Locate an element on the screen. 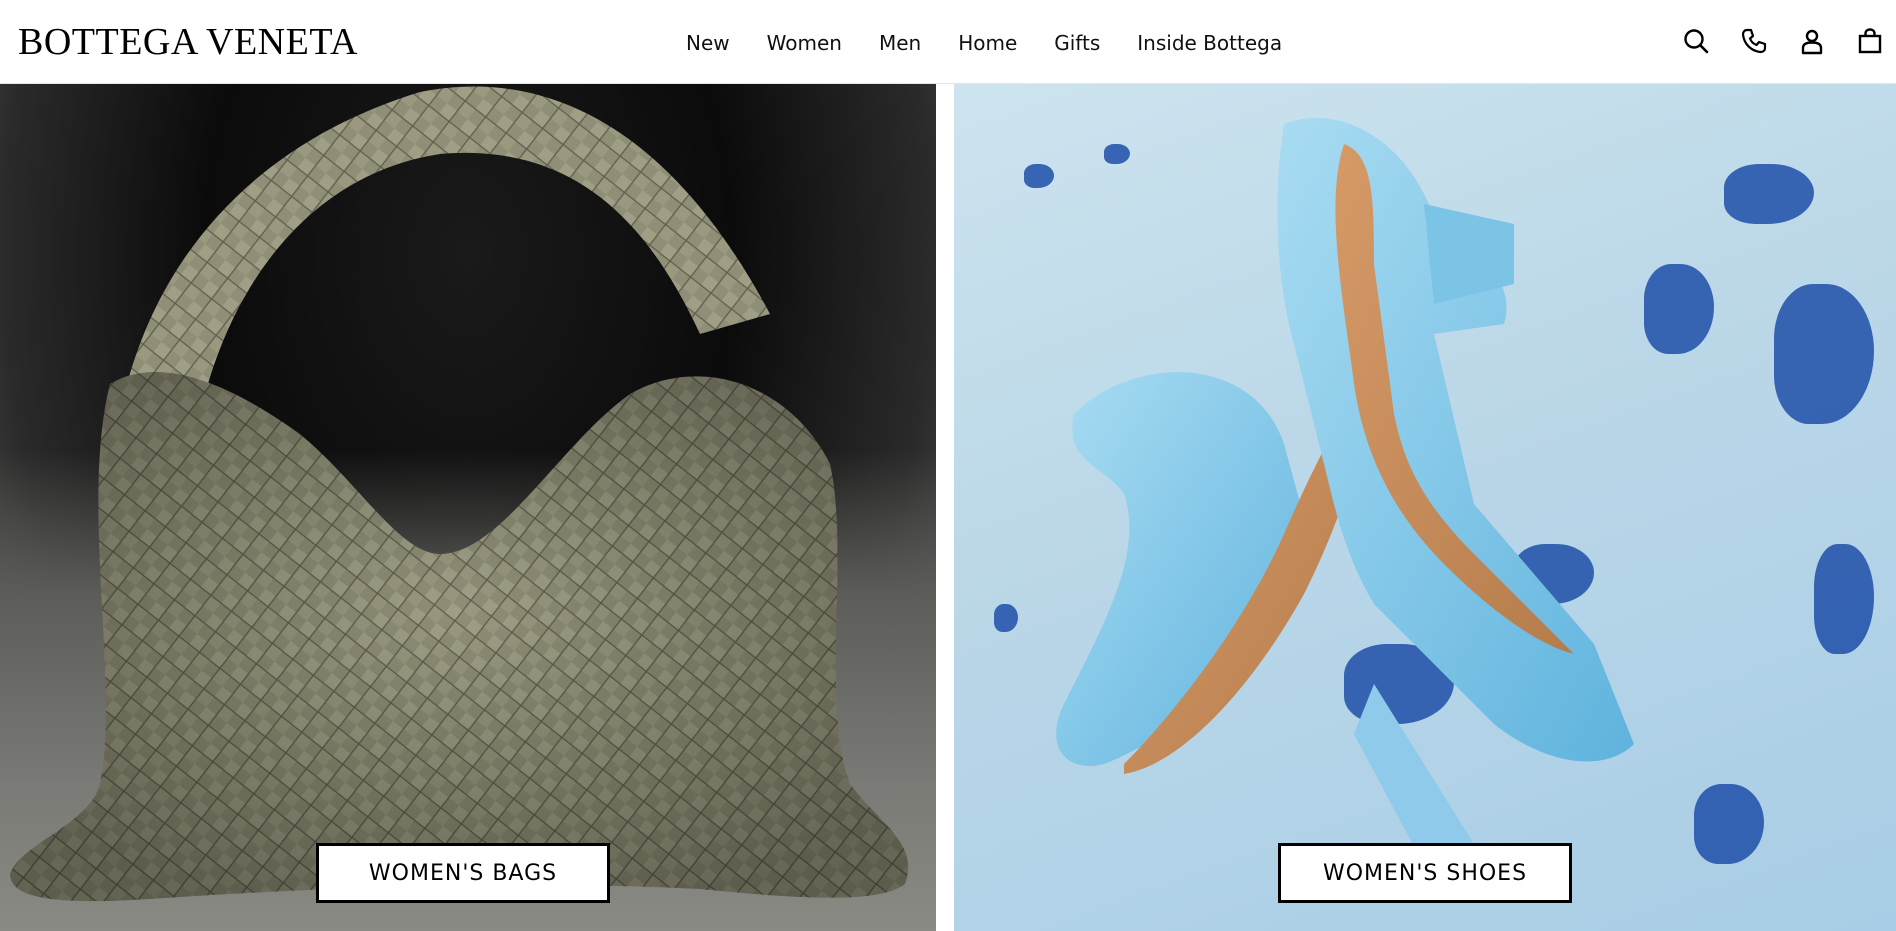 This screenshot has width=1896, height=931. phone-icon is located at coordinates (1754, 41).